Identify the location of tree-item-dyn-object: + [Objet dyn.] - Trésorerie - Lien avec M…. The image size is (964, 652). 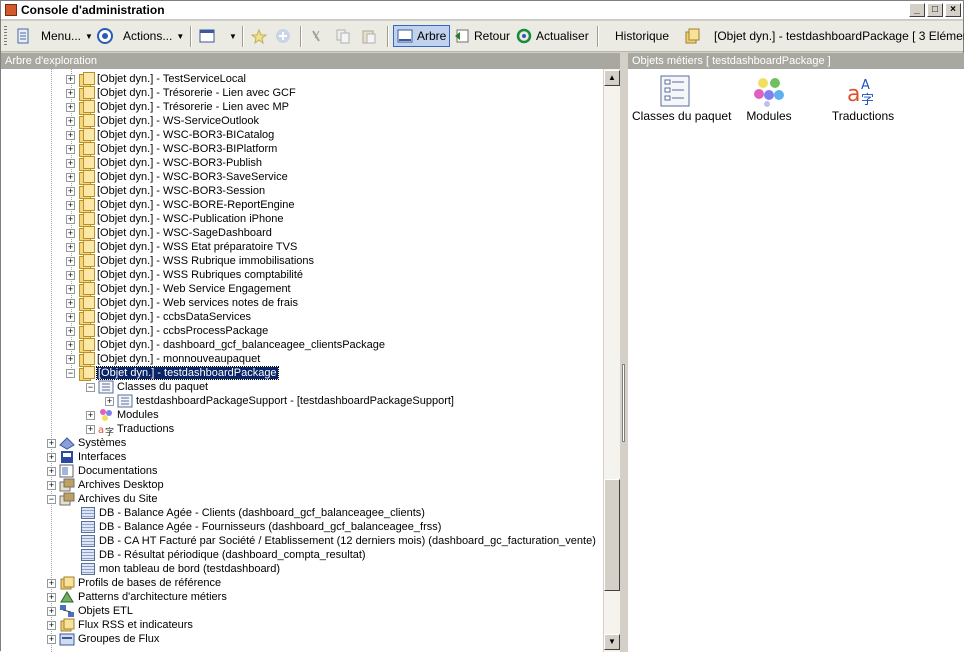
(177, 107).